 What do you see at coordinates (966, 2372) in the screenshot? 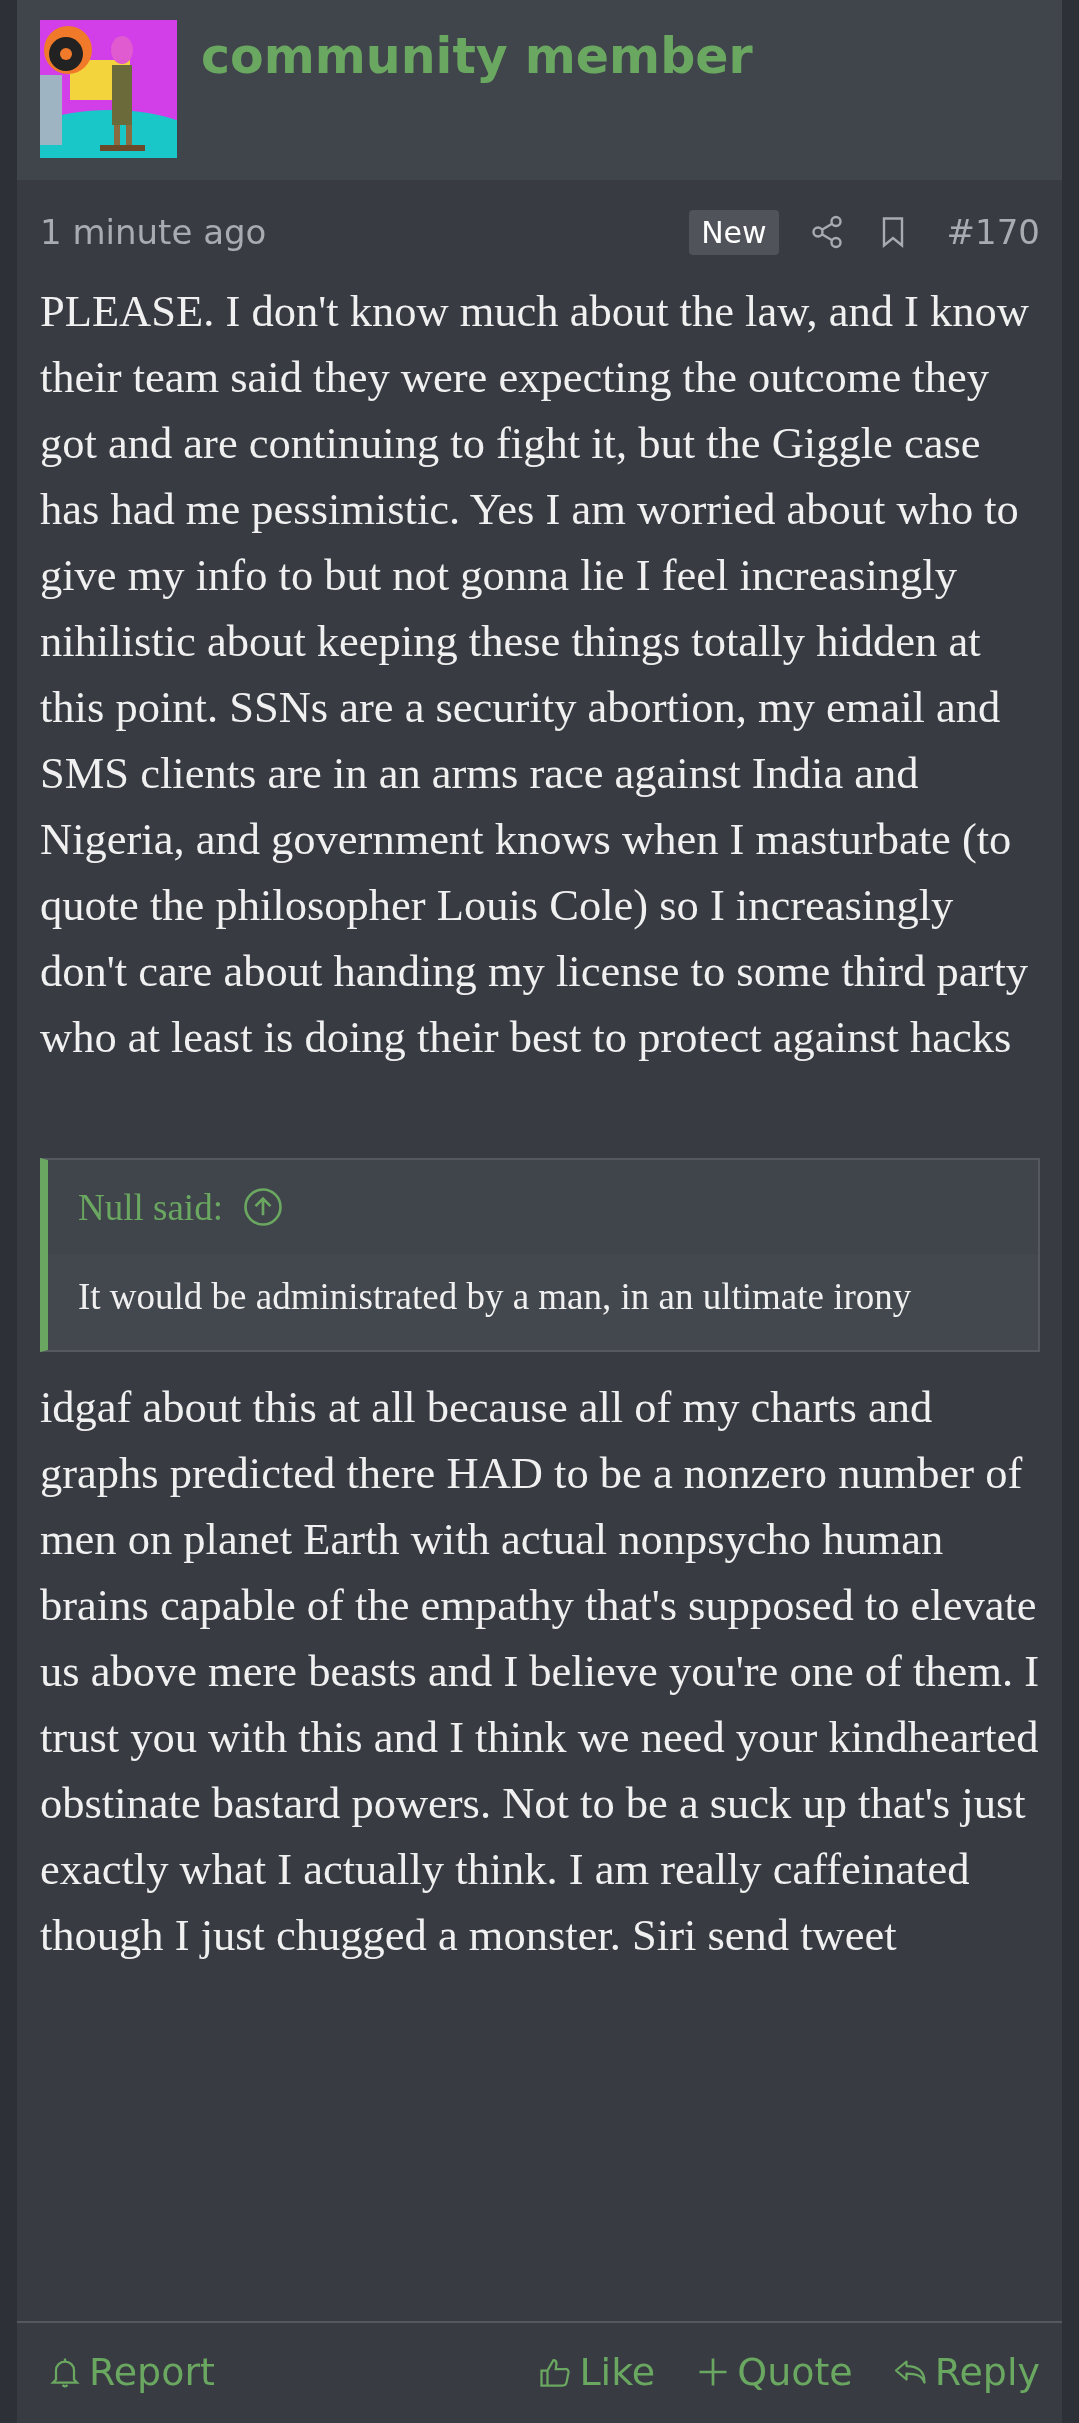
I see `reply-link: Reply` at bounding box center [966, 2372].